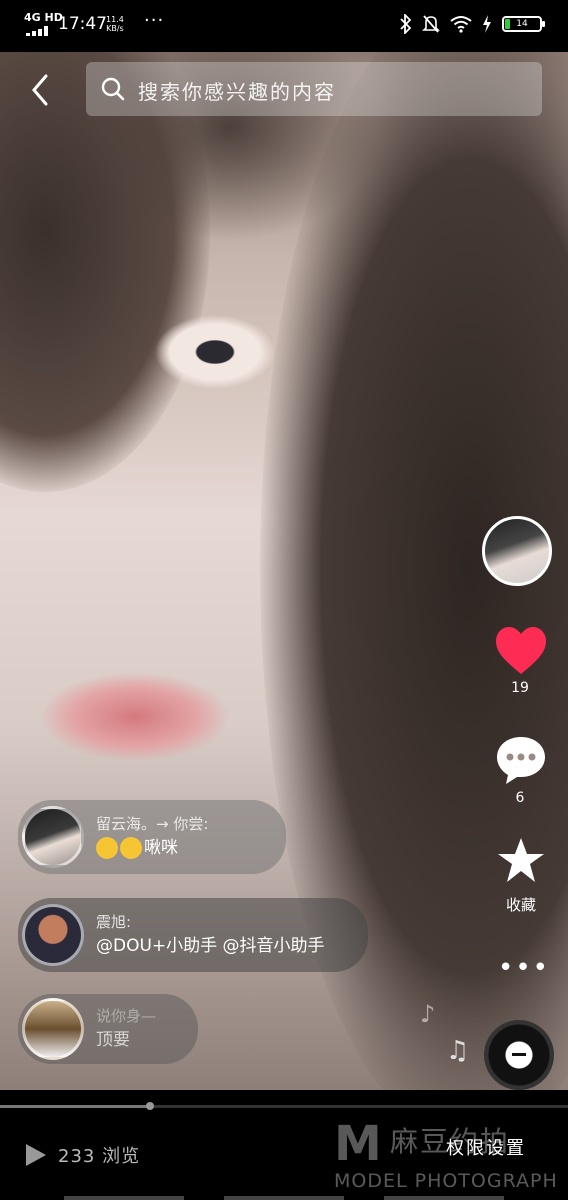 The width and height of the screenshot is (568, 1200). Describe the element at coordinates (406, 24) in the screenshot. I see `bluetooth-icon` at that location.